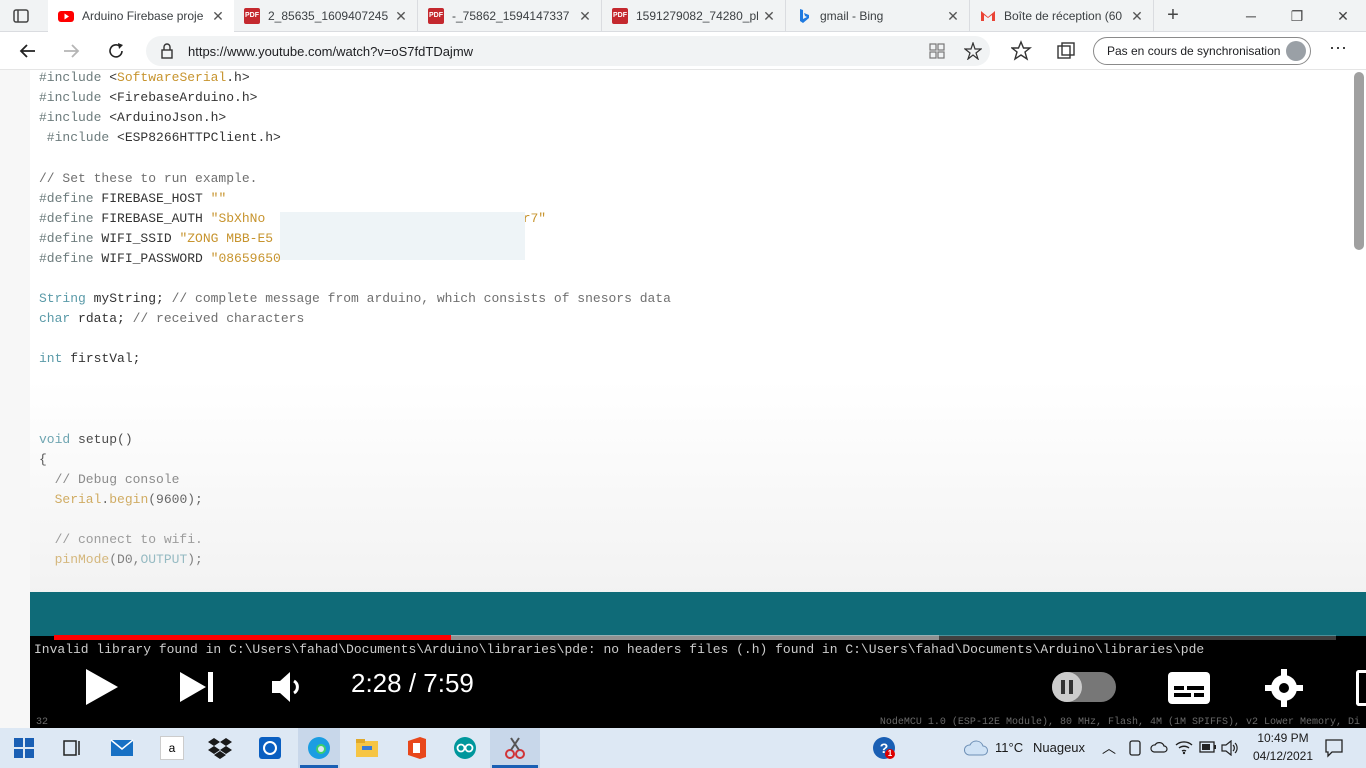 This screenshot has width=1366, height=768. Describe the element at coordinates (160, 137) in the screenshot. I see `code-line: #include <ESP8266HTTPClient.h>` at that location.